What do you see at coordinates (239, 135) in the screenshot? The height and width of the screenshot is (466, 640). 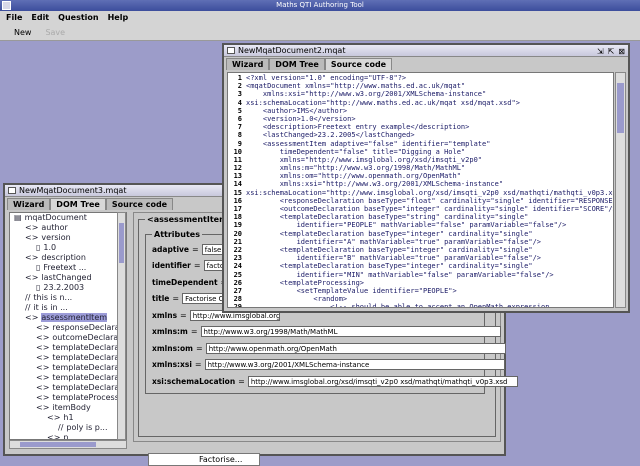 I see `line-number: 8` at bounding box center [239, 135].